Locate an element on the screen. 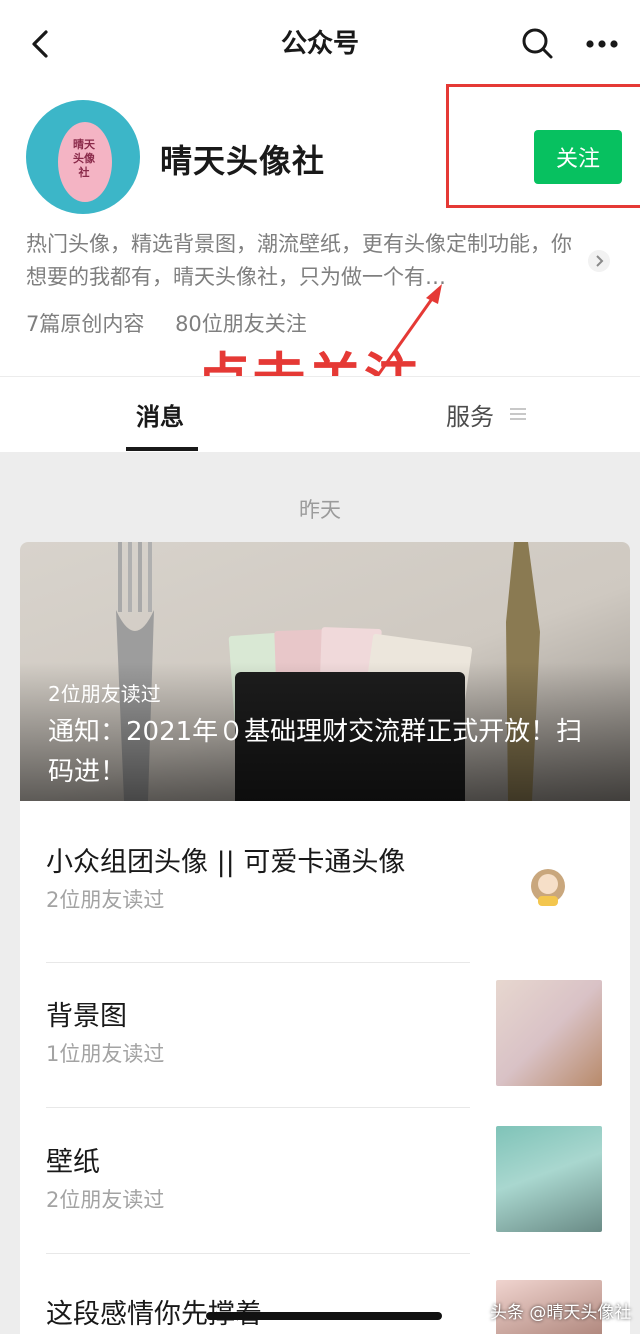  home-indicator is located at coordinates (324, 1316).